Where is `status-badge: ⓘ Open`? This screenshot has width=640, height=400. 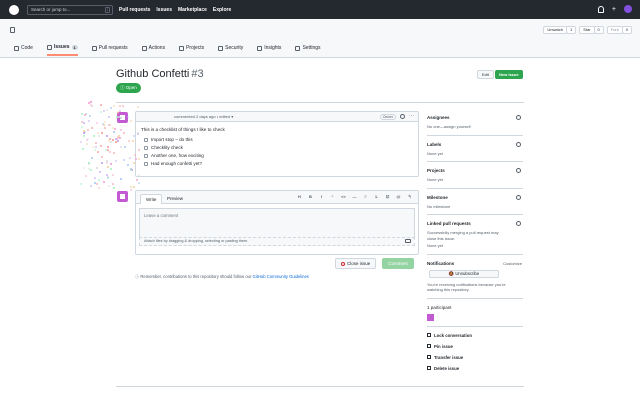
status-badge: ⓘ Open is located at coordinates (128, 88).